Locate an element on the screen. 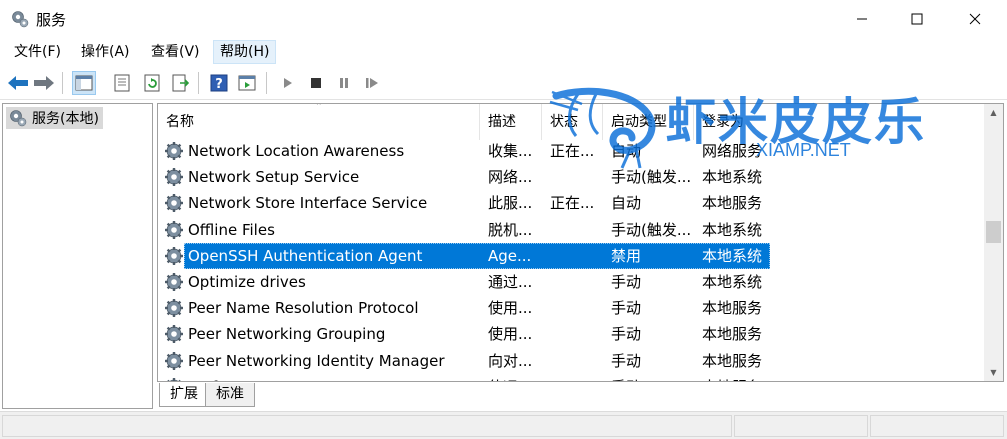 The width and height of the screenshot is (1007, 439). tab-standard: 标准 is located at coordinates (230, 395).